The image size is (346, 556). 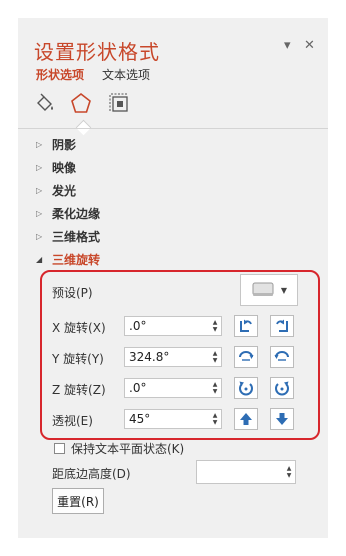 I want to click on rotate-left-icon, so click(x=246, y=325).